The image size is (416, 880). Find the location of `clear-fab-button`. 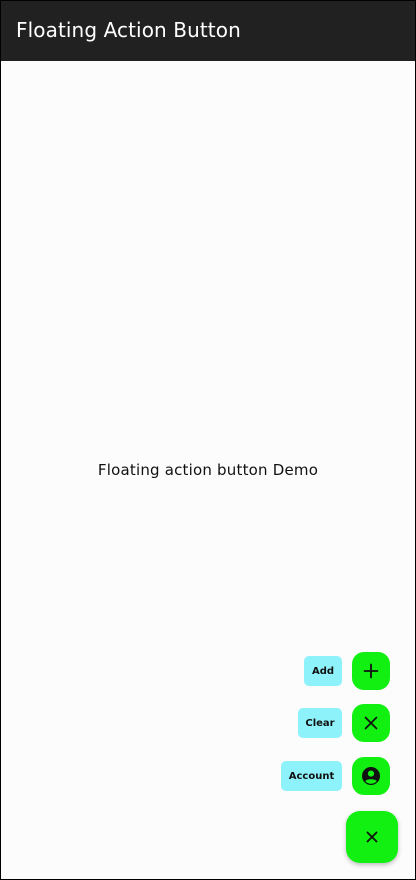

clear-fab-button is located at coordinates (371, 723).